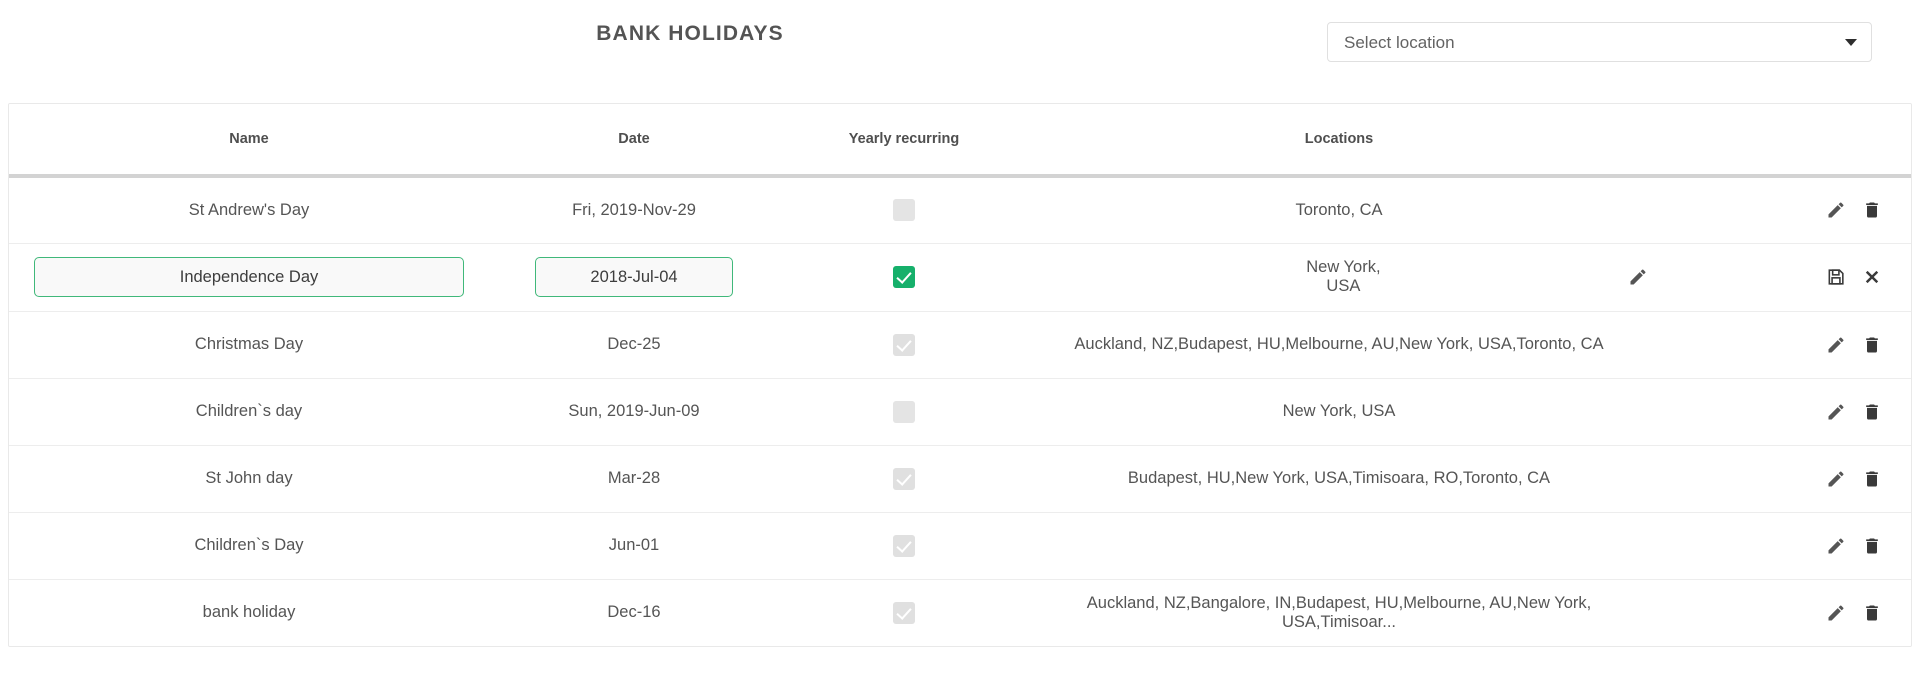 This screenshot has height=700, width=1920. Describe the element at coordinates (1780, 141) in the screenshot. I see `column-header-actions` at that location.